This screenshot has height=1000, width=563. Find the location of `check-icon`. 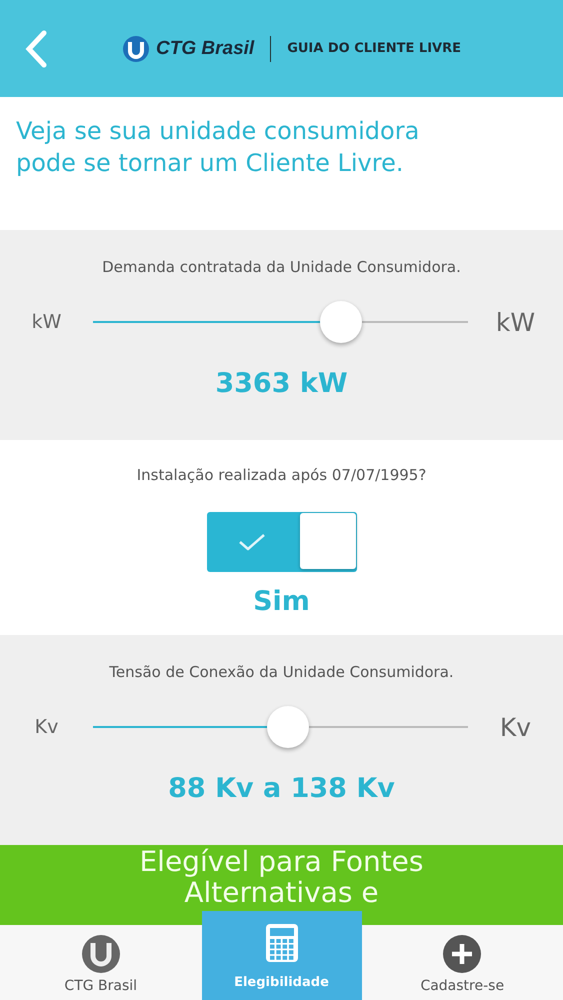

check-icon is located at coordinates (251, 542).